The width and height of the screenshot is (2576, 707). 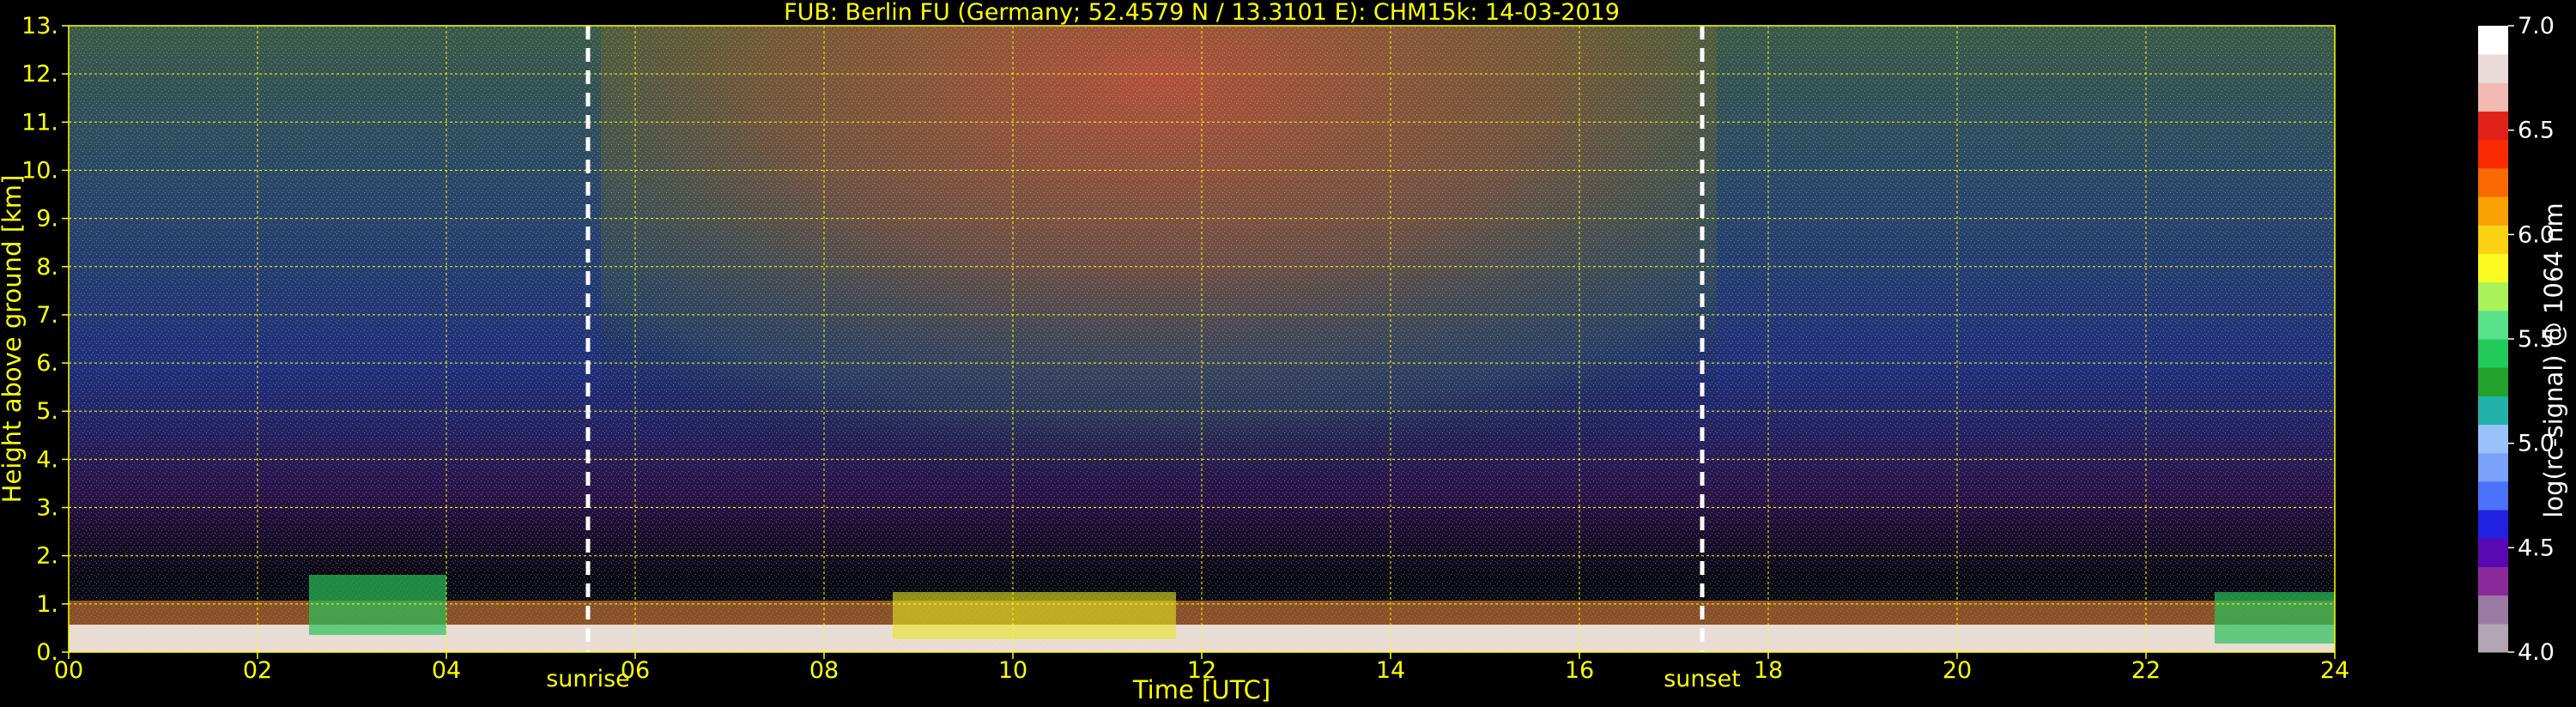 What do you see at coordinates (2536, 548) in the screenshot?
I see `colorbar-tick-label: 4.5` at bounding box center [2536, 548].